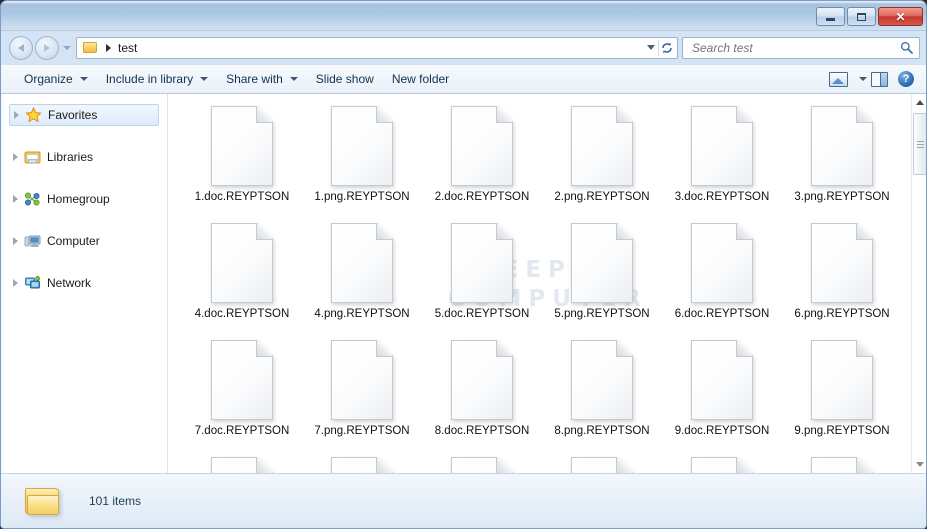 The width and height of the screenshot is (927, 529). I want to click on file-item: 5.doc.REYPTSON, so click(482, 279).